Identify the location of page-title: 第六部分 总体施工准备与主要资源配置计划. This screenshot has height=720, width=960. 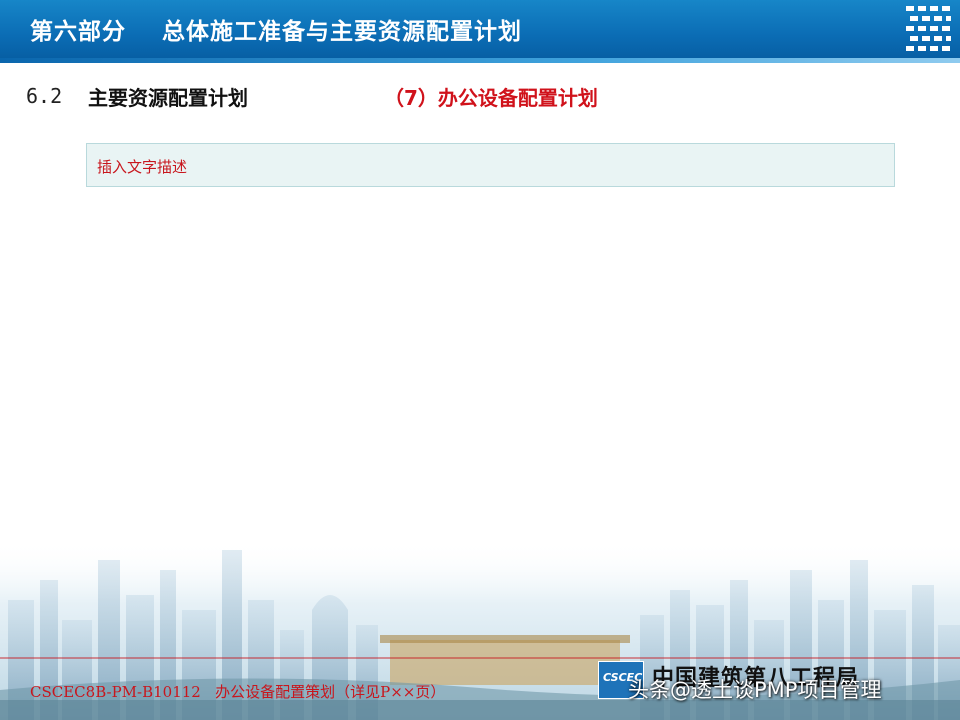
(276, 32).